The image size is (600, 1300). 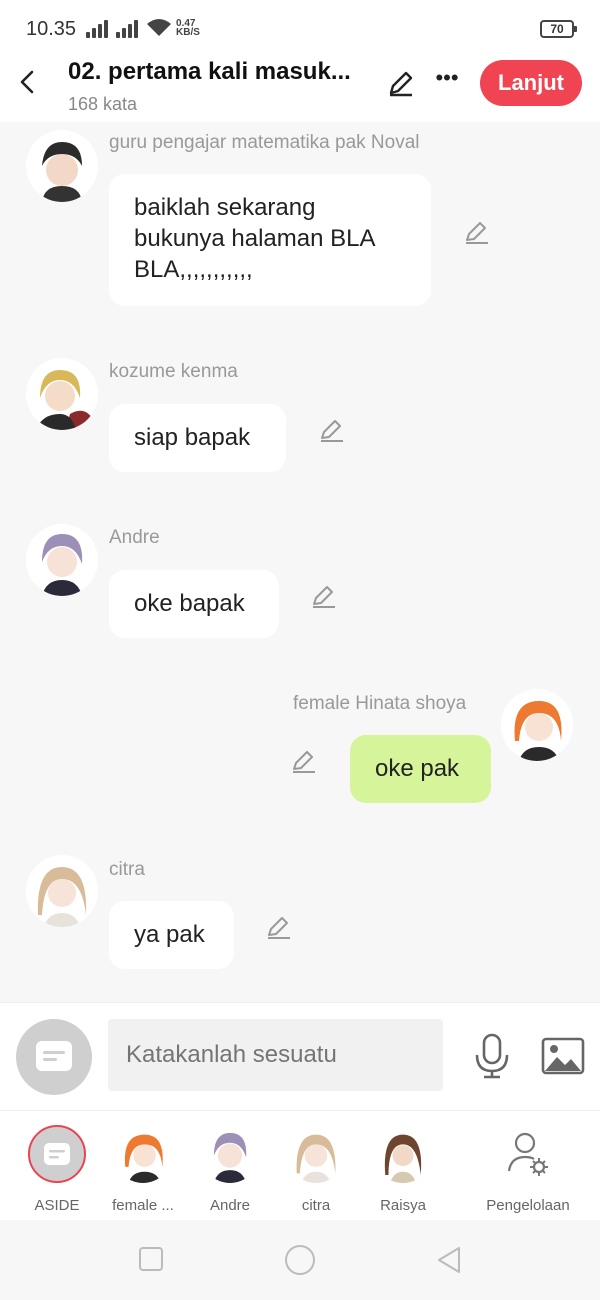 I want to click on character-andre: Andre, so click(x=230, y=1169).